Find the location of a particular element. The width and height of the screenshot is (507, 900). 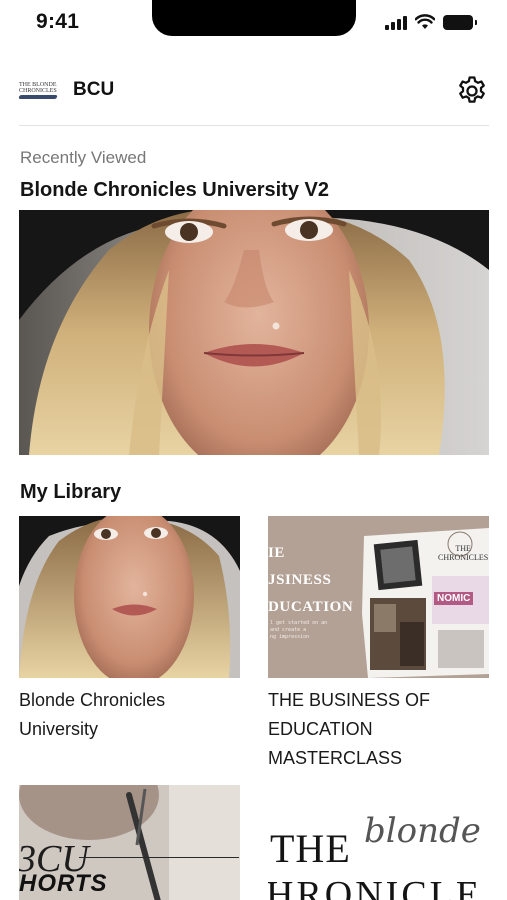

collage-label: NOMIC is located at coordinates (454, 598).